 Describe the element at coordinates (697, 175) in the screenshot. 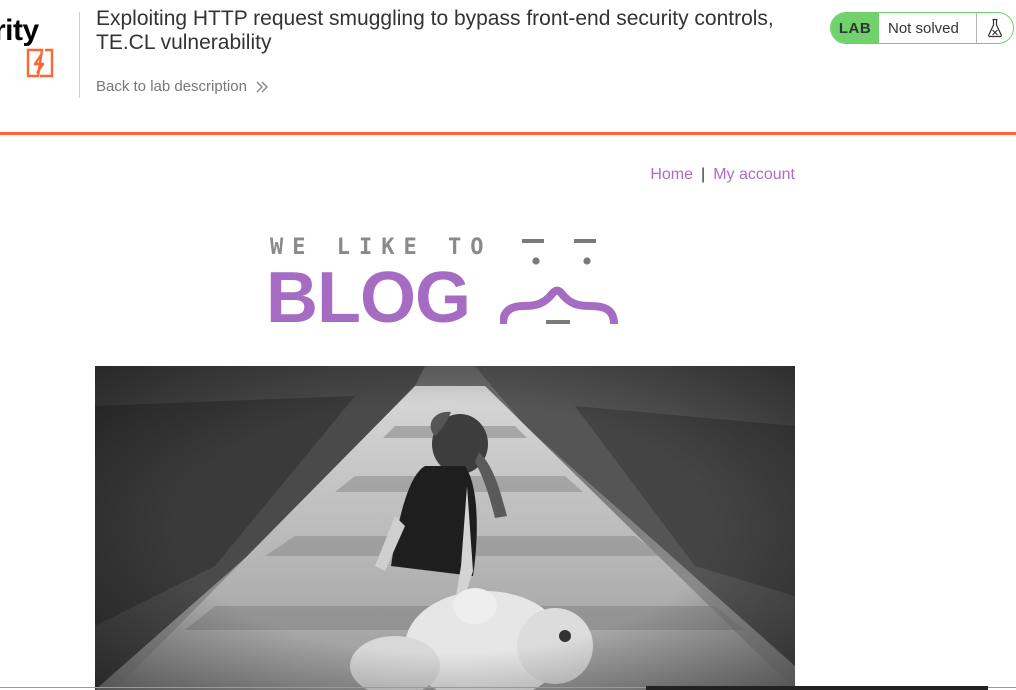

I see `site-nav: Home | My account` at that location.